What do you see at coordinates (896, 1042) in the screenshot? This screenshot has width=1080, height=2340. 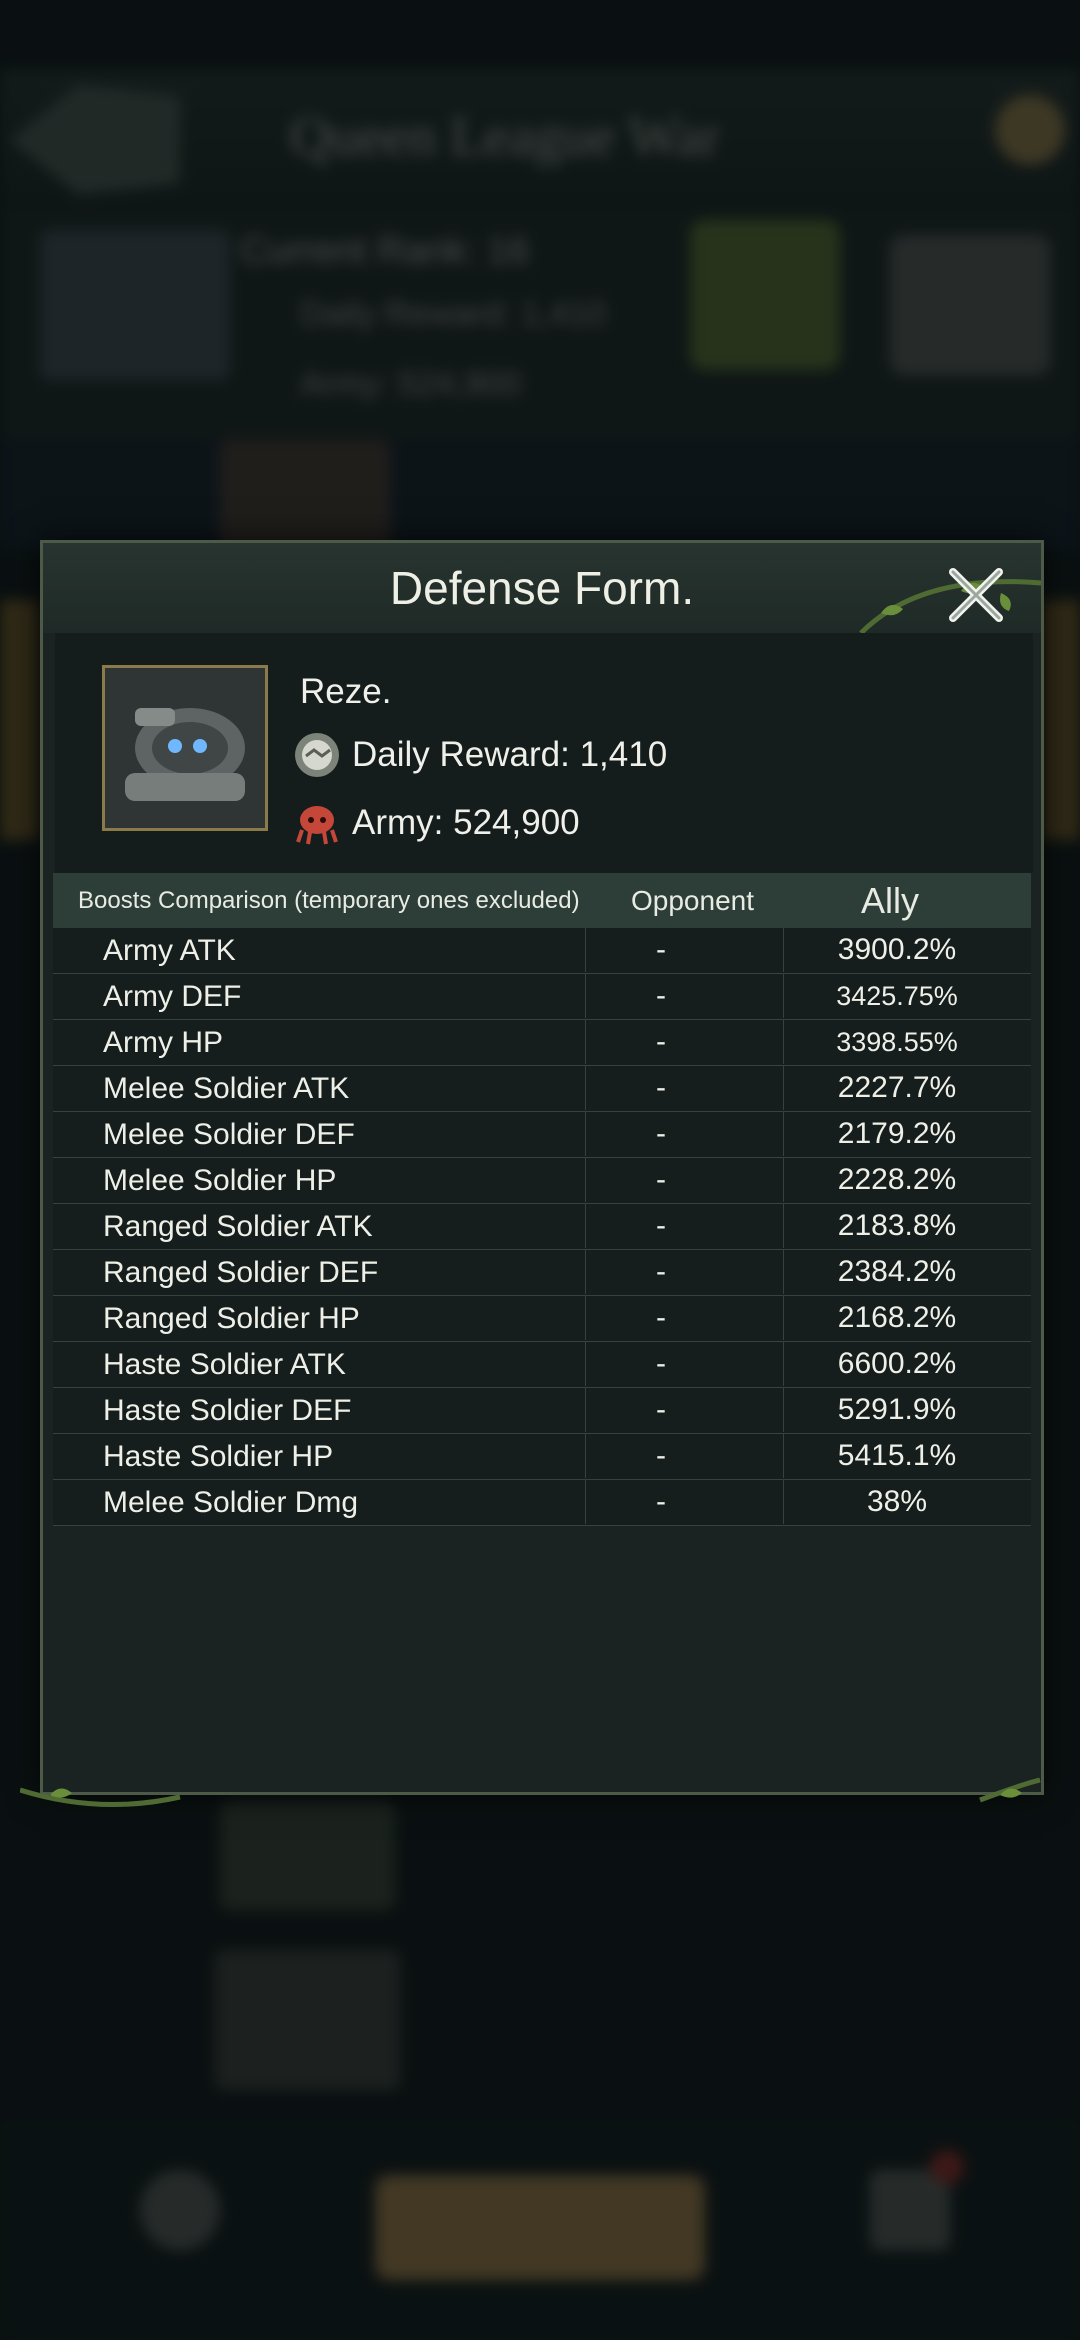 I see `ally-value: 3398.55%` at bounding box center [896, 1042].